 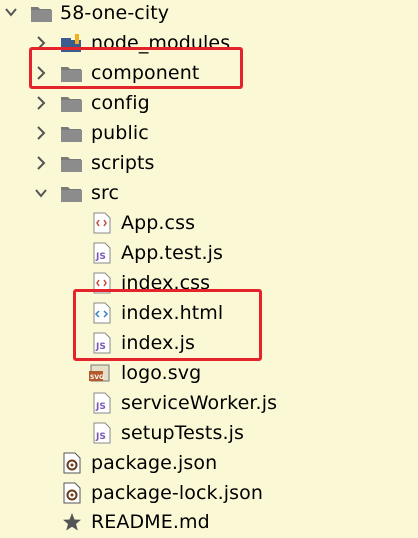 I want to click on tree-item-logo-svg: SVG logo.svg, so click(x=209, y=373).